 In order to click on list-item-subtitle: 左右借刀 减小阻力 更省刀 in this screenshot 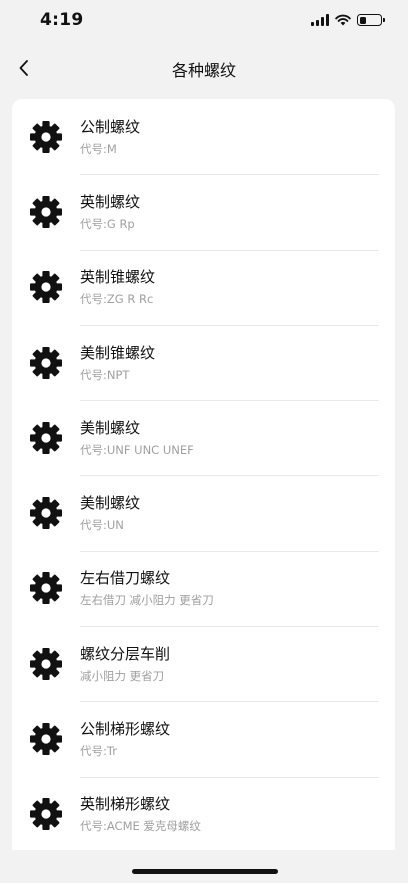, I will do `click(147, 600)`.